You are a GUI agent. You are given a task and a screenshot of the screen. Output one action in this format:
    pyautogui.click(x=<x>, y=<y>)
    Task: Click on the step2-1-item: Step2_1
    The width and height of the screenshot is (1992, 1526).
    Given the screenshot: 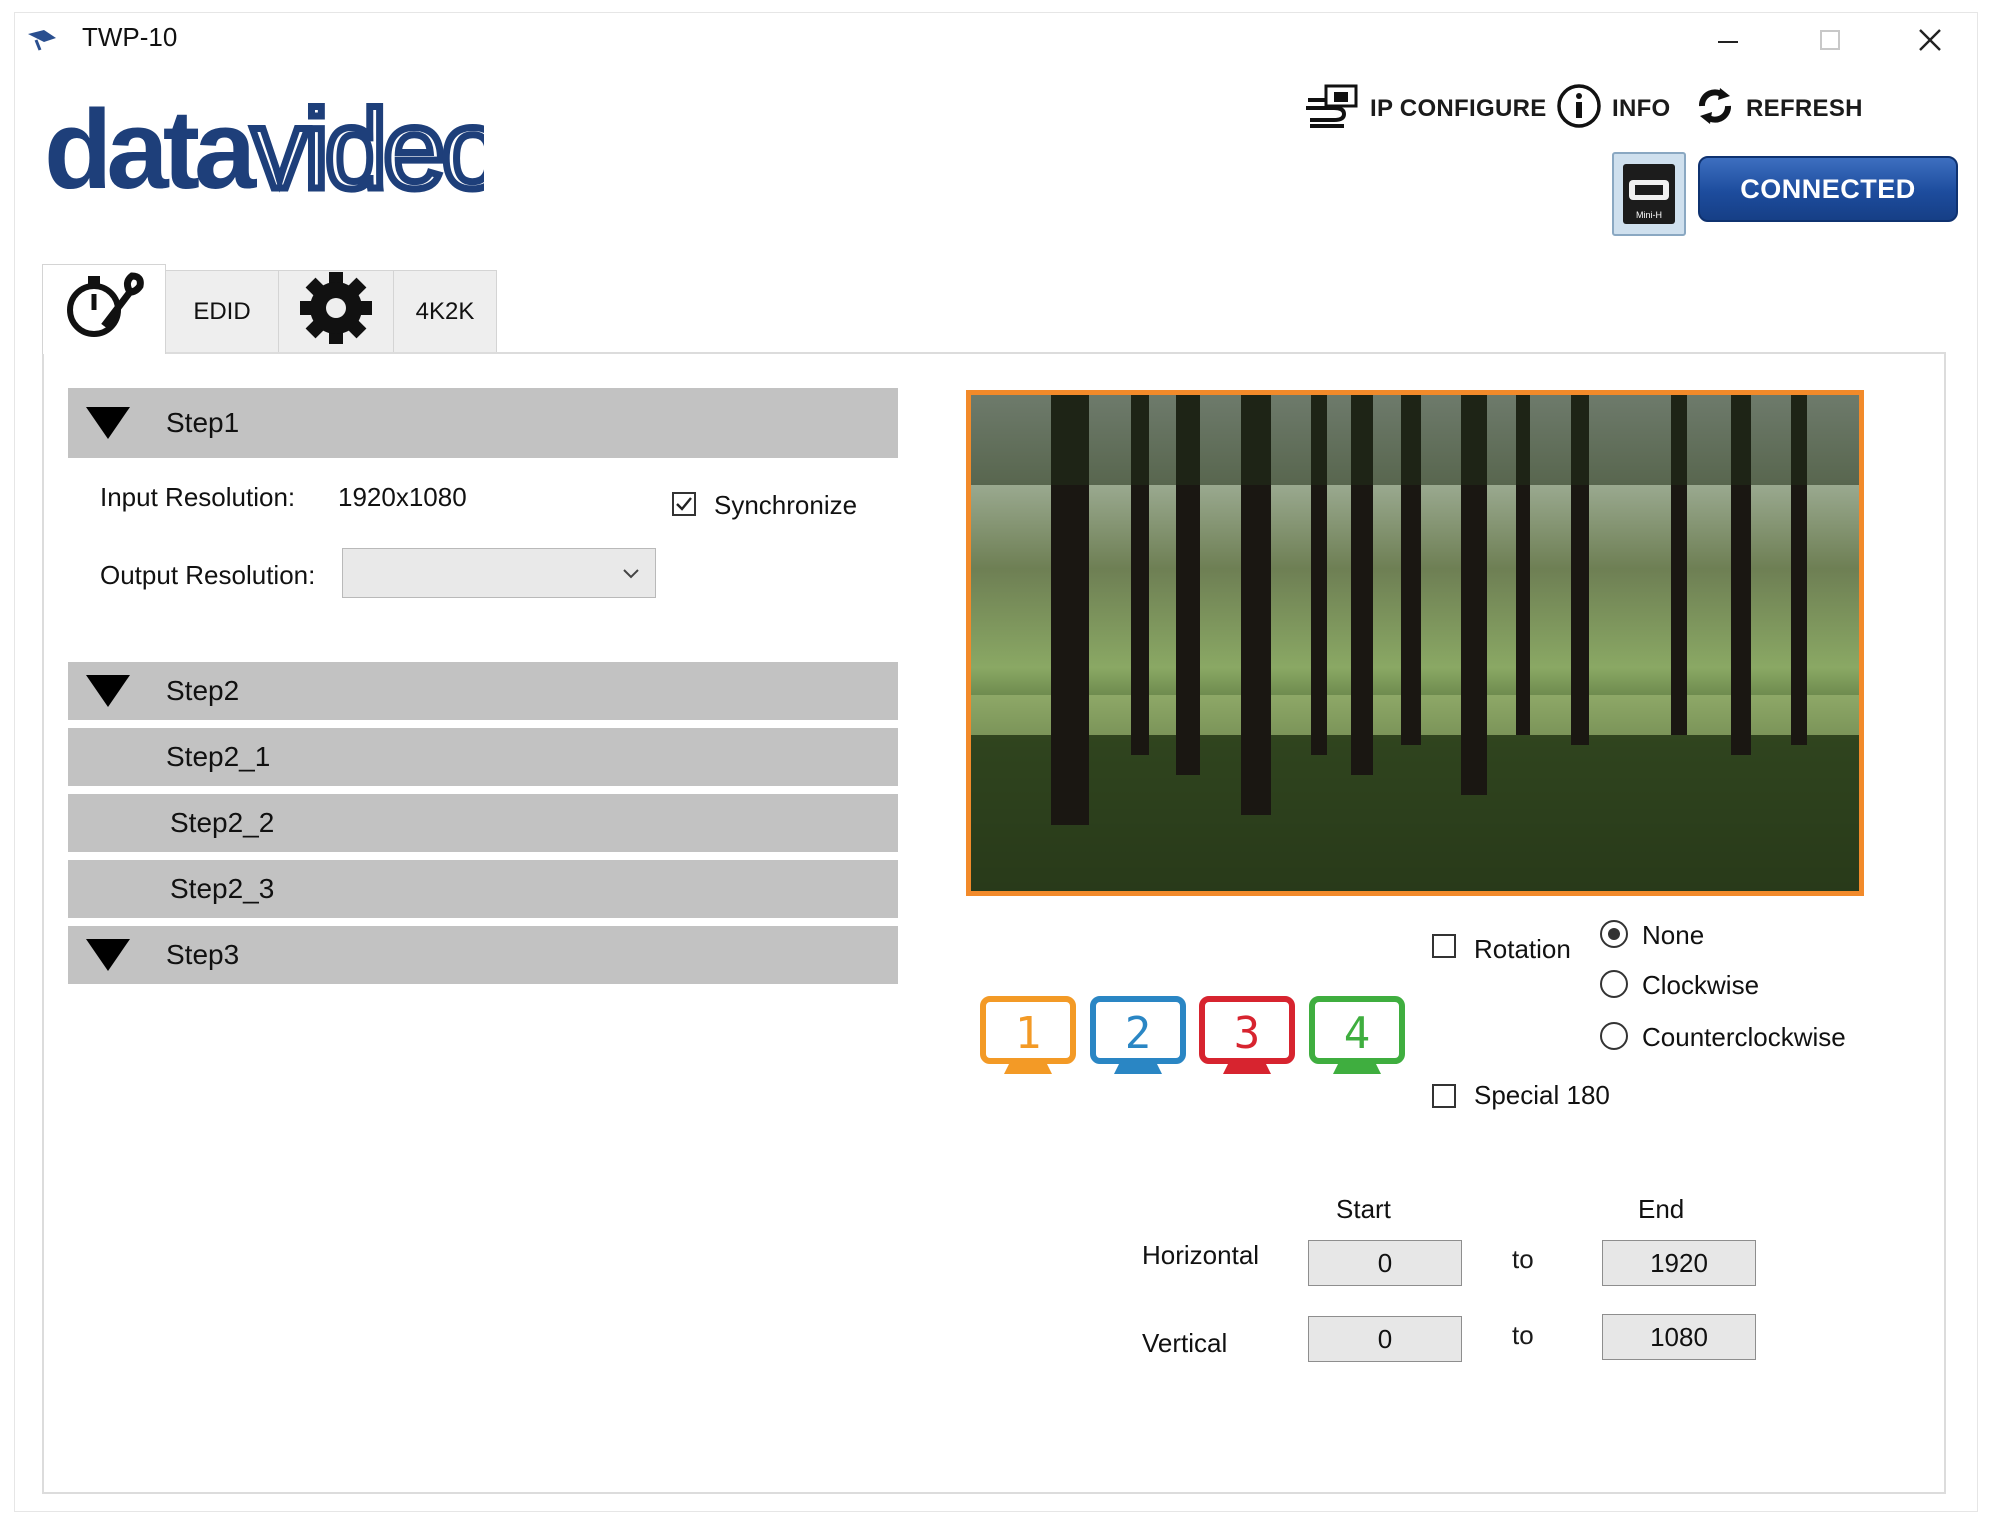 What is the action you would take?
    pyautogui.click(x=483, y=757)
    